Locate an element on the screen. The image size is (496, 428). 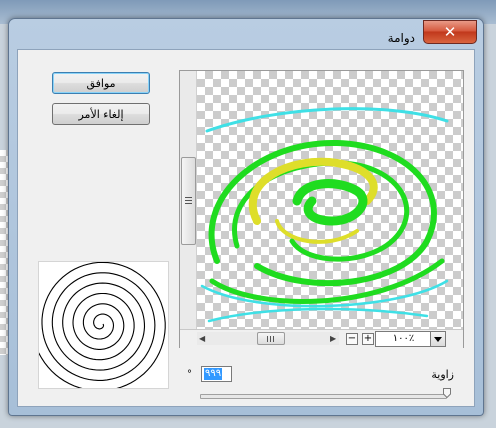
spiral-thumbnail-graphic is located at coordinates (98, 326).